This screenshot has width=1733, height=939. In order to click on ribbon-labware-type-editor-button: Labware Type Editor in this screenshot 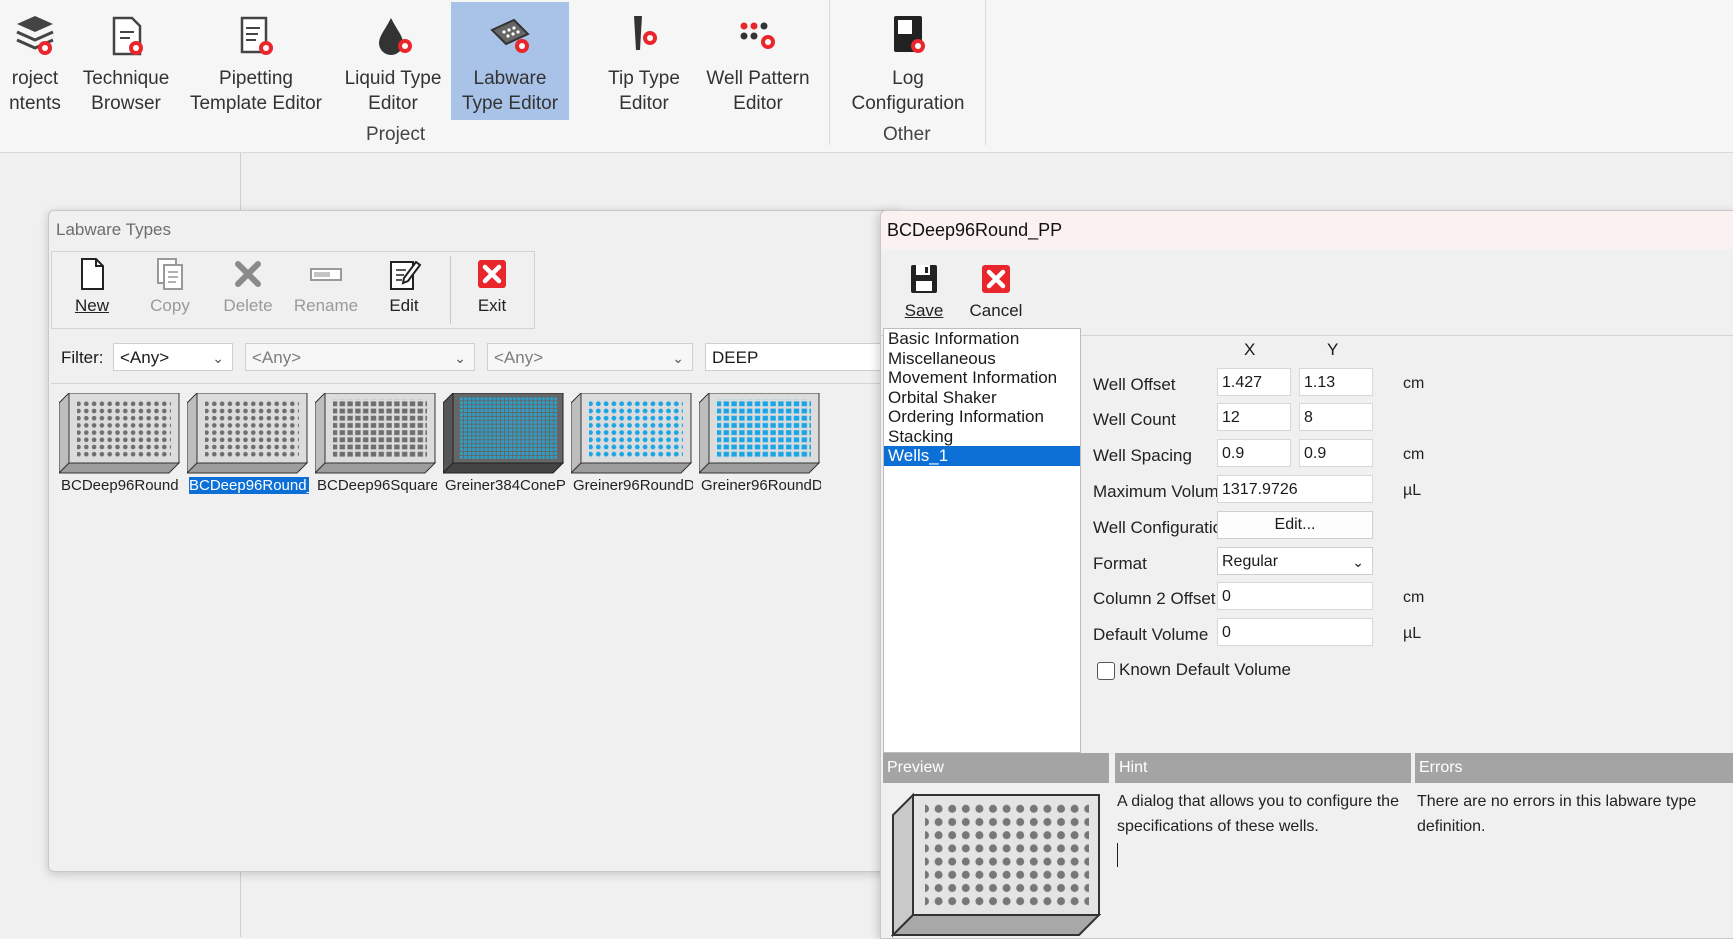, I will do `click(510, 61)`.